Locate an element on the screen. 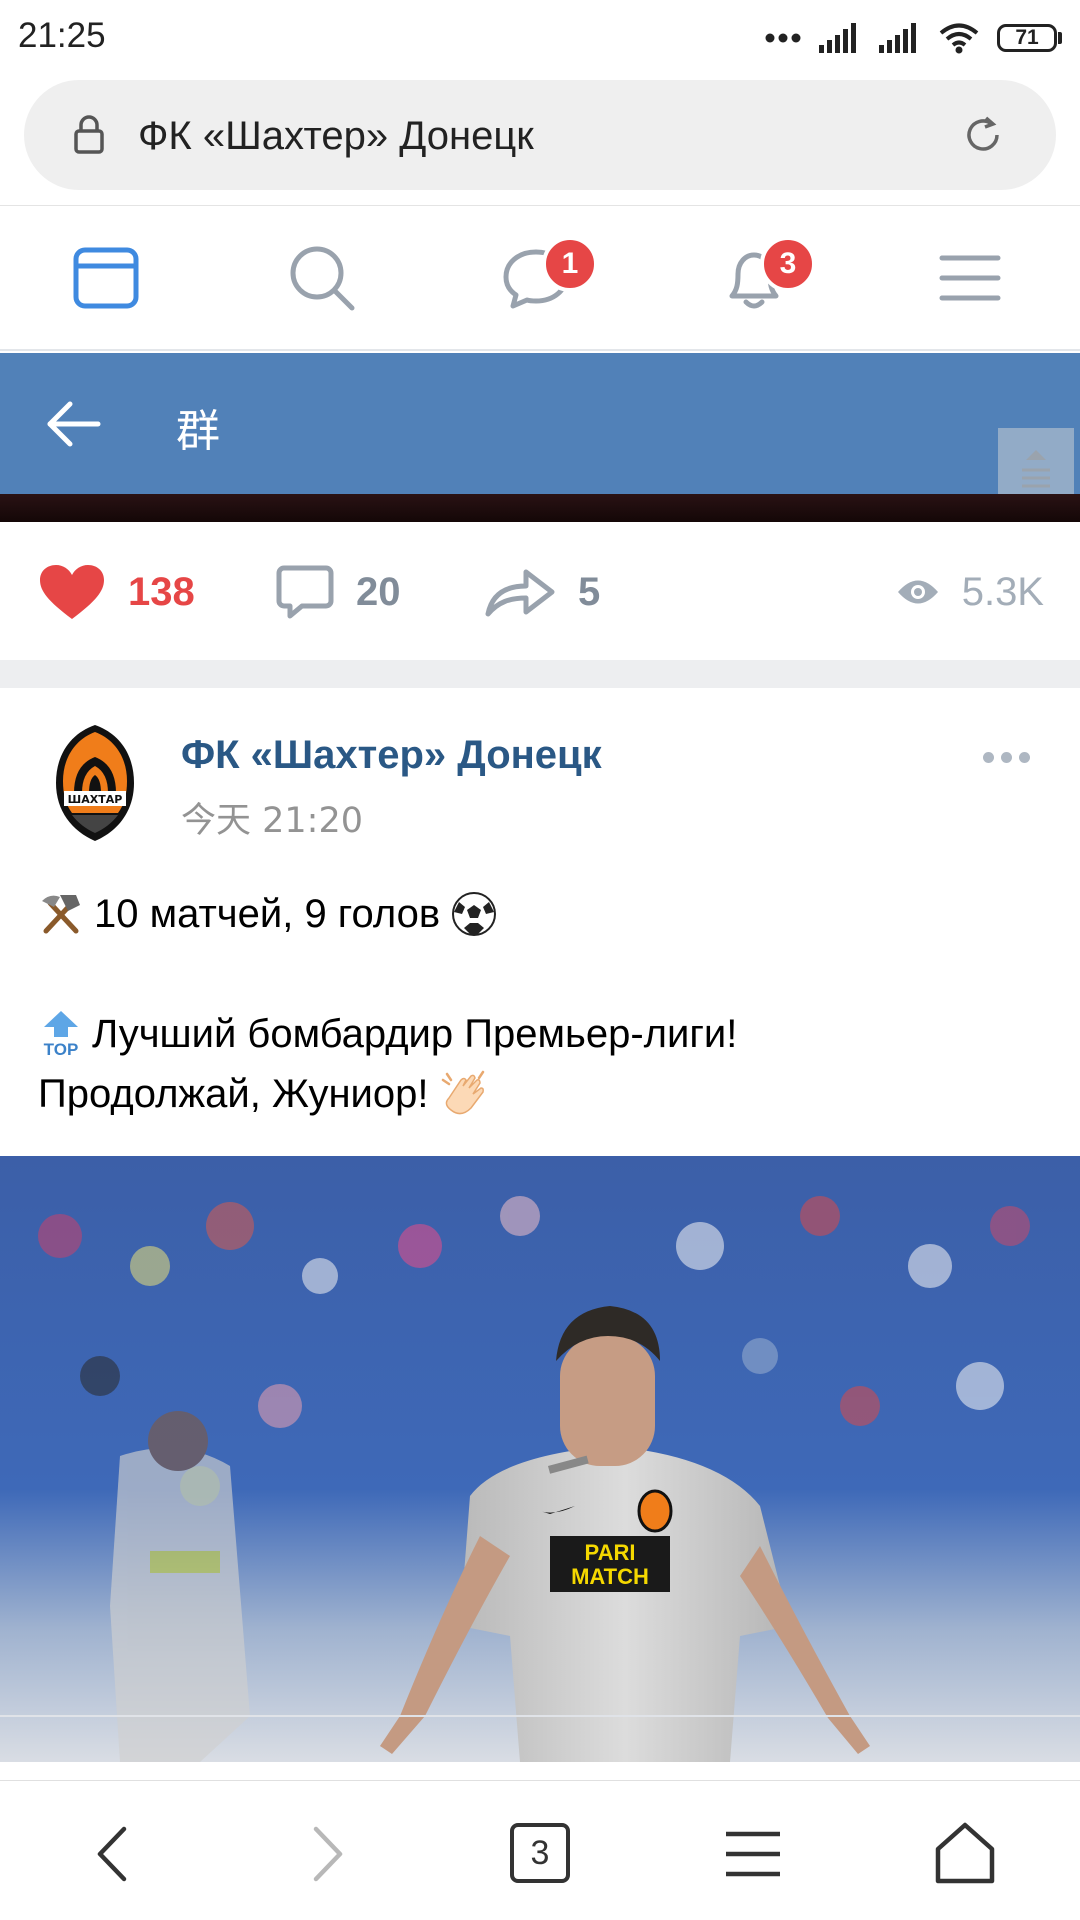 The image size is (1080, 1920). like-count: 138 is located at coordinates (161, 591).